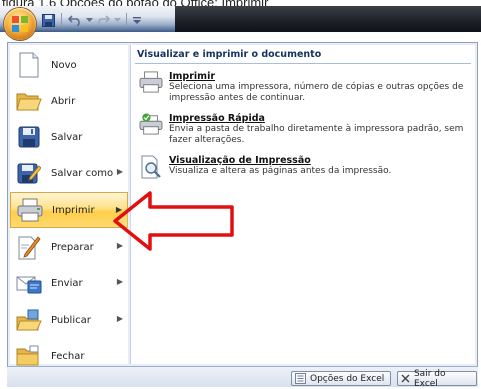 The height and width of the screenshot is (389, 481). Describe the element at coordinates (240, 160) in the screenshot. I see `option-title: Visualização de Impressão` at that location.